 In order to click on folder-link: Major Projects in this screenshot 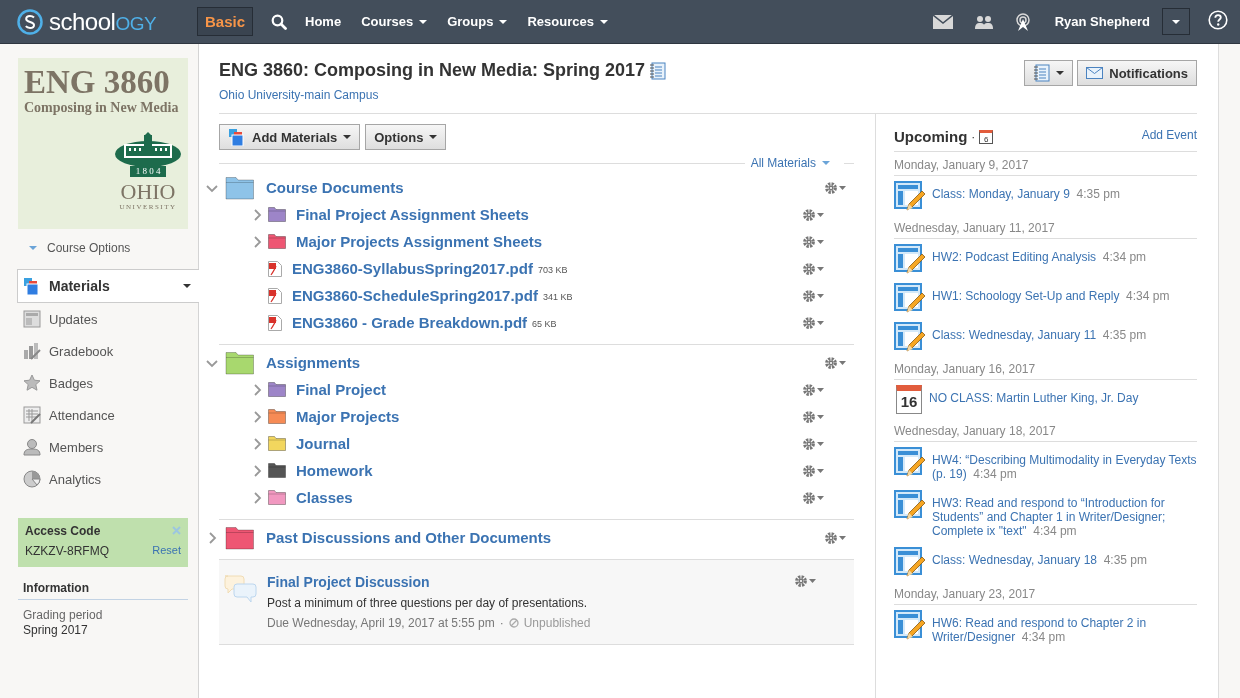, I will do `click(348, 416)`.